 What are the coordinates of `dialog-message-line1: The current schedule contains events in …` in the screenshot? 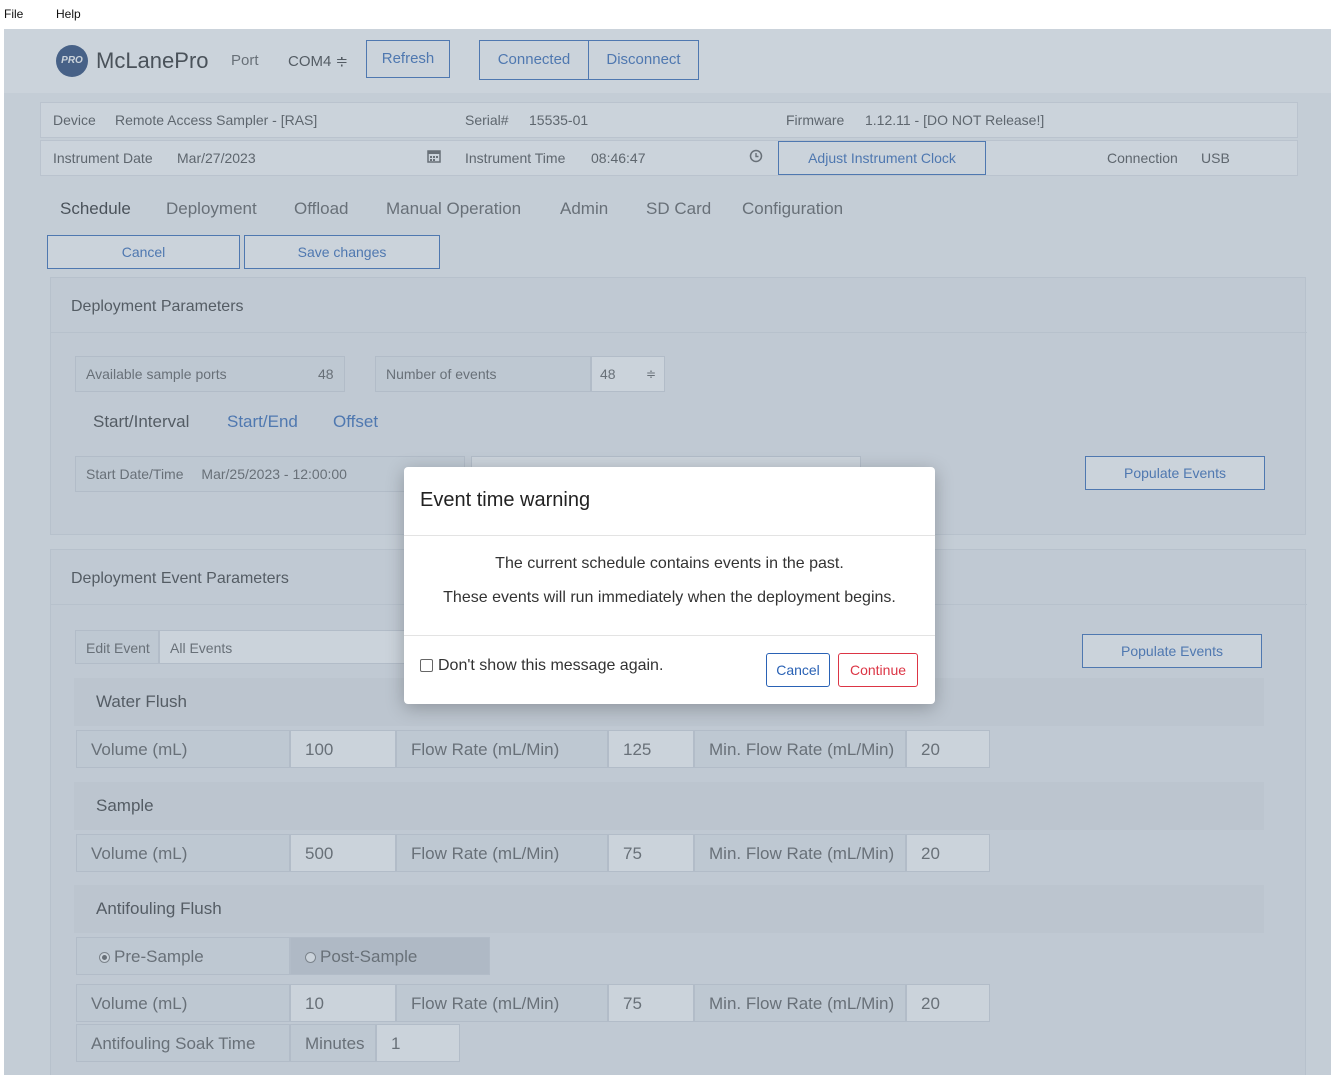 It's located at (669, 563).